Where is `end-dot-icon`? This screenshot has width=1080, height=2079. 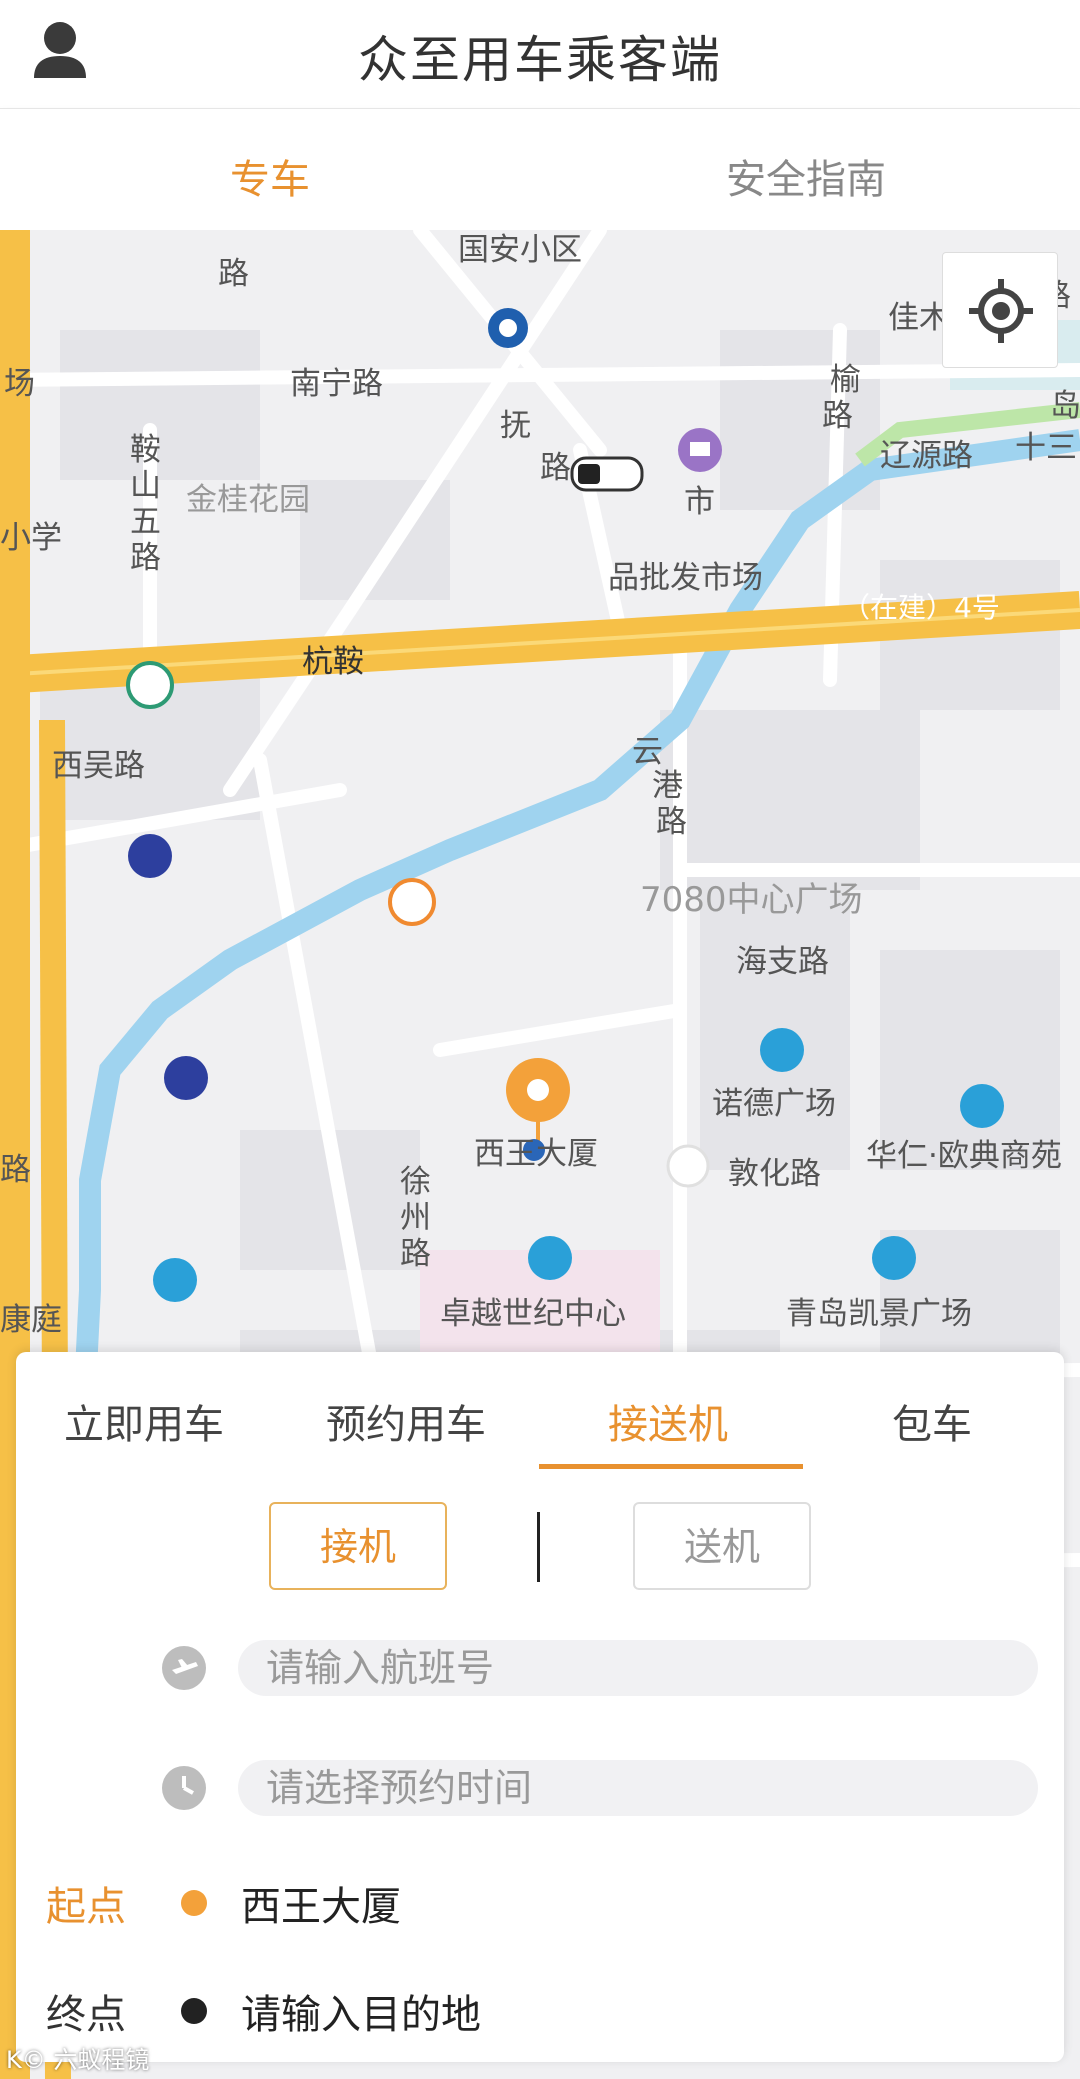
end-dot-icon is located at coordinates (194, 2011).